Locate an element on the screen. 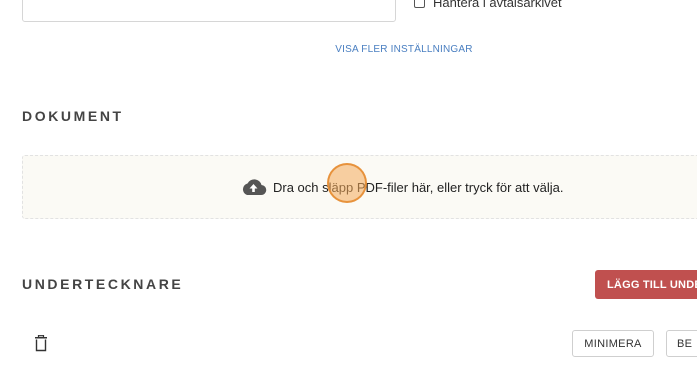 This screenshot has height=381, width=697. documents-heading: DOKUMENT is located at coordinates (73, 116).